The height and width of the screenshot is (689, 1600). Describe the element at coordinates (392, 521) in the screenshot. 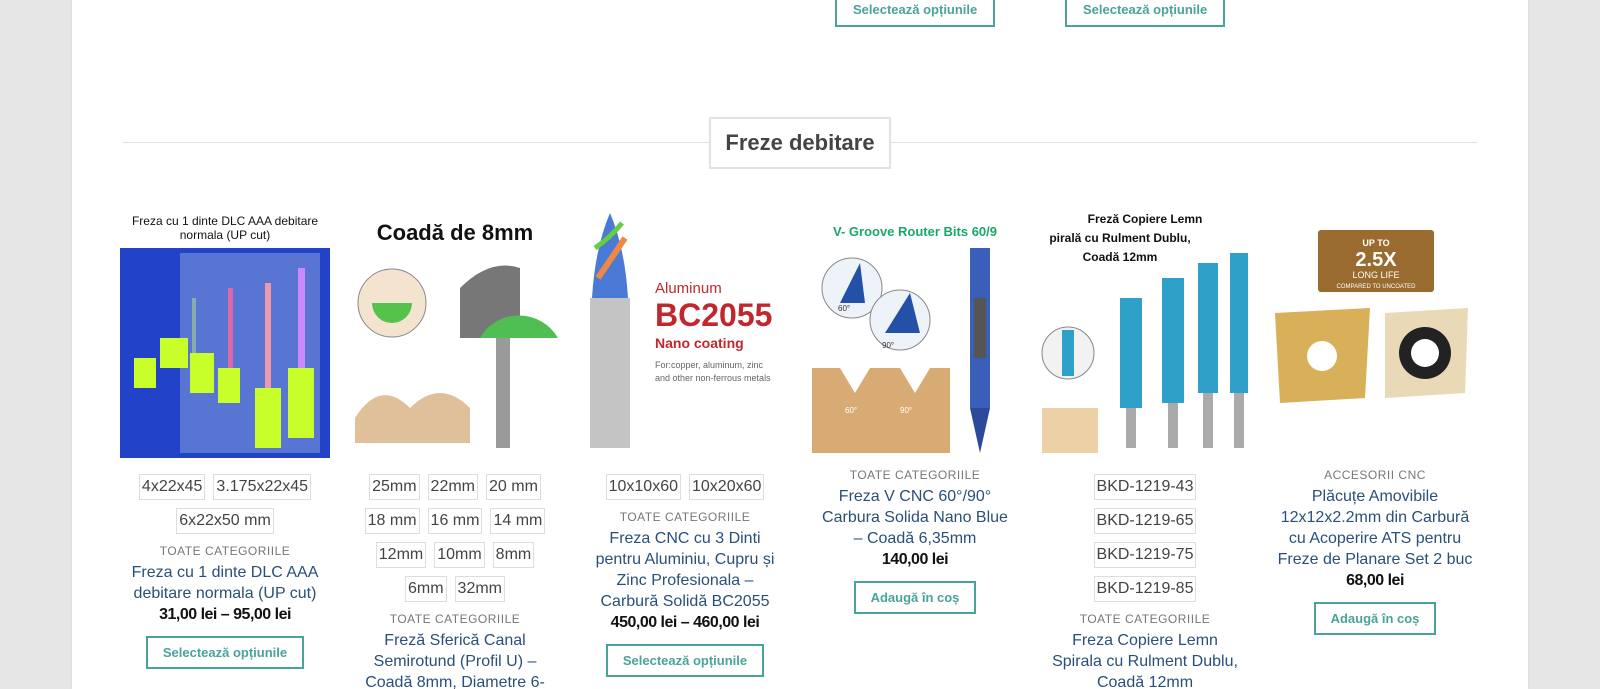

I see `option-swatch: 18 mm` at that location.